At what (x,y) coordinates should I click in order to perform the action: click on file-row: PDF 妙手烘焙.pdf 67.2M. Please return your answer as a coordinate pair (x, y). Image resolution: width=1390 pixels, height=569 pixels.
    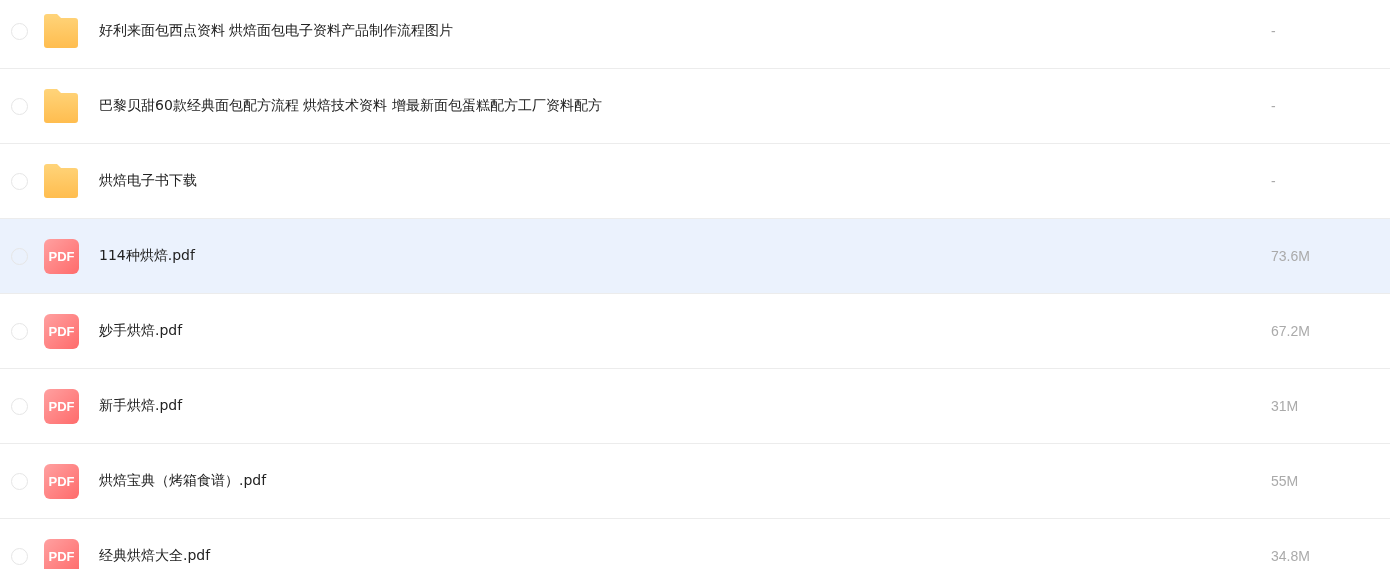
    Looking at the image, I should click on (695, 331).